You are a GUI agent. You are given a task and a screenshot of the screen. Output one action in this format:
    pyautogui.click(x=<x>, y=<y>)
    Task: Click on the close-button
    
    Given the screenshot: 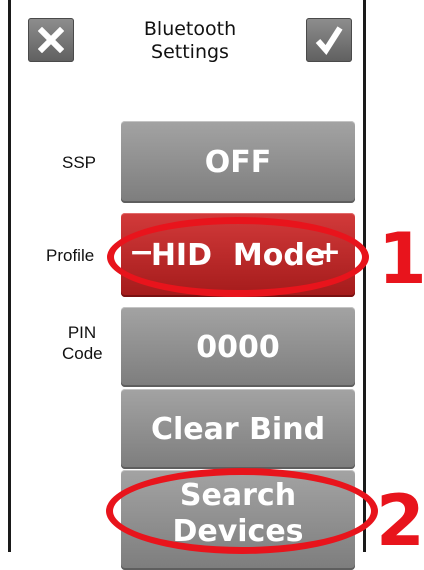 What is the action you would take?
    pyautogui.click(x=51, y=40)
    